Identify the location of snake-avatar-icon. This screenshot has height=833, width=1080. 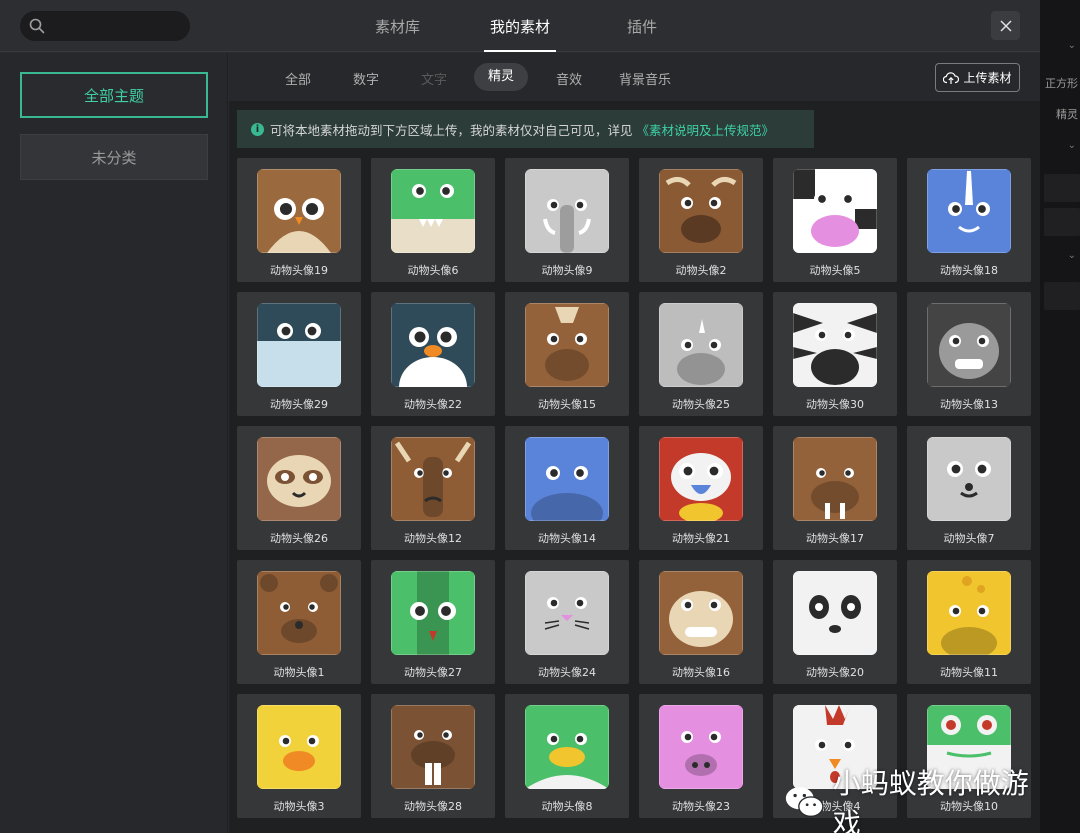
(433, 613).